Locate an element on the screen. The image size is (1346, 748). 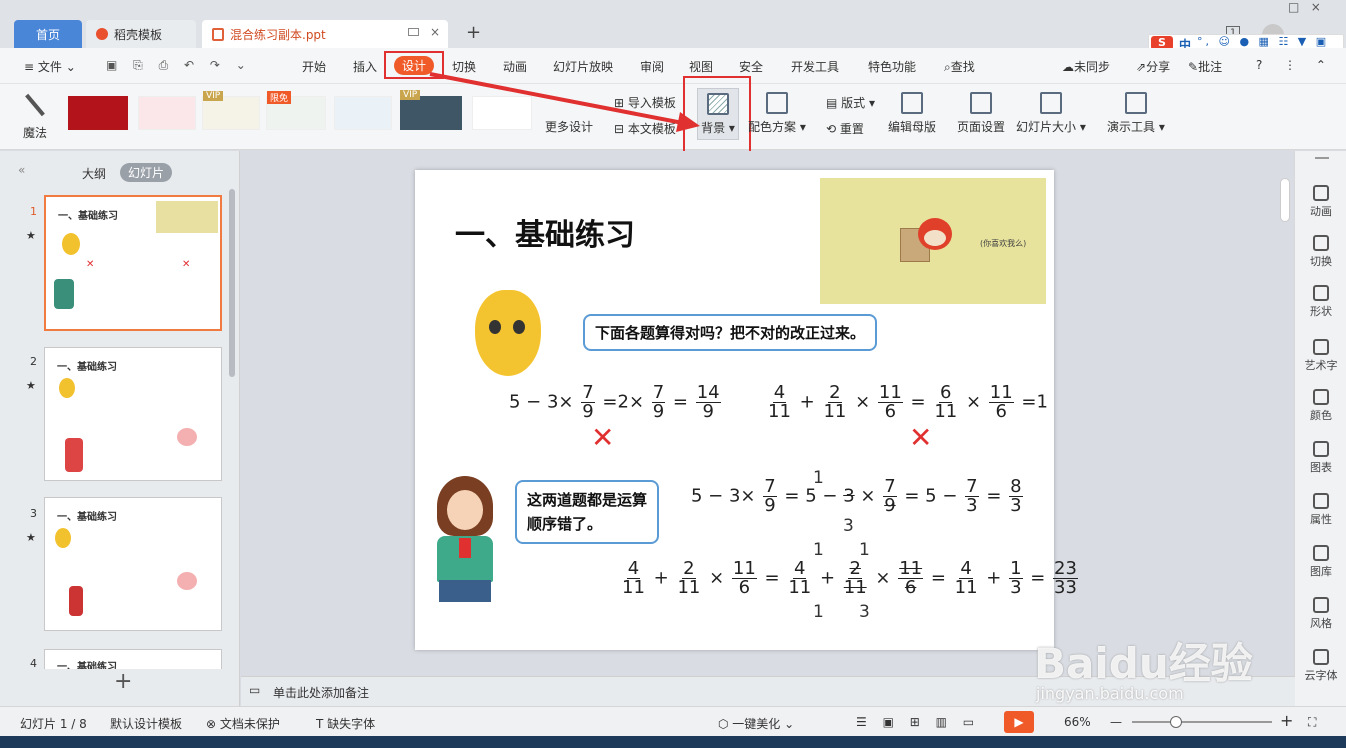
sidebar-label: 切换 is located at coordinates (1321, 261).